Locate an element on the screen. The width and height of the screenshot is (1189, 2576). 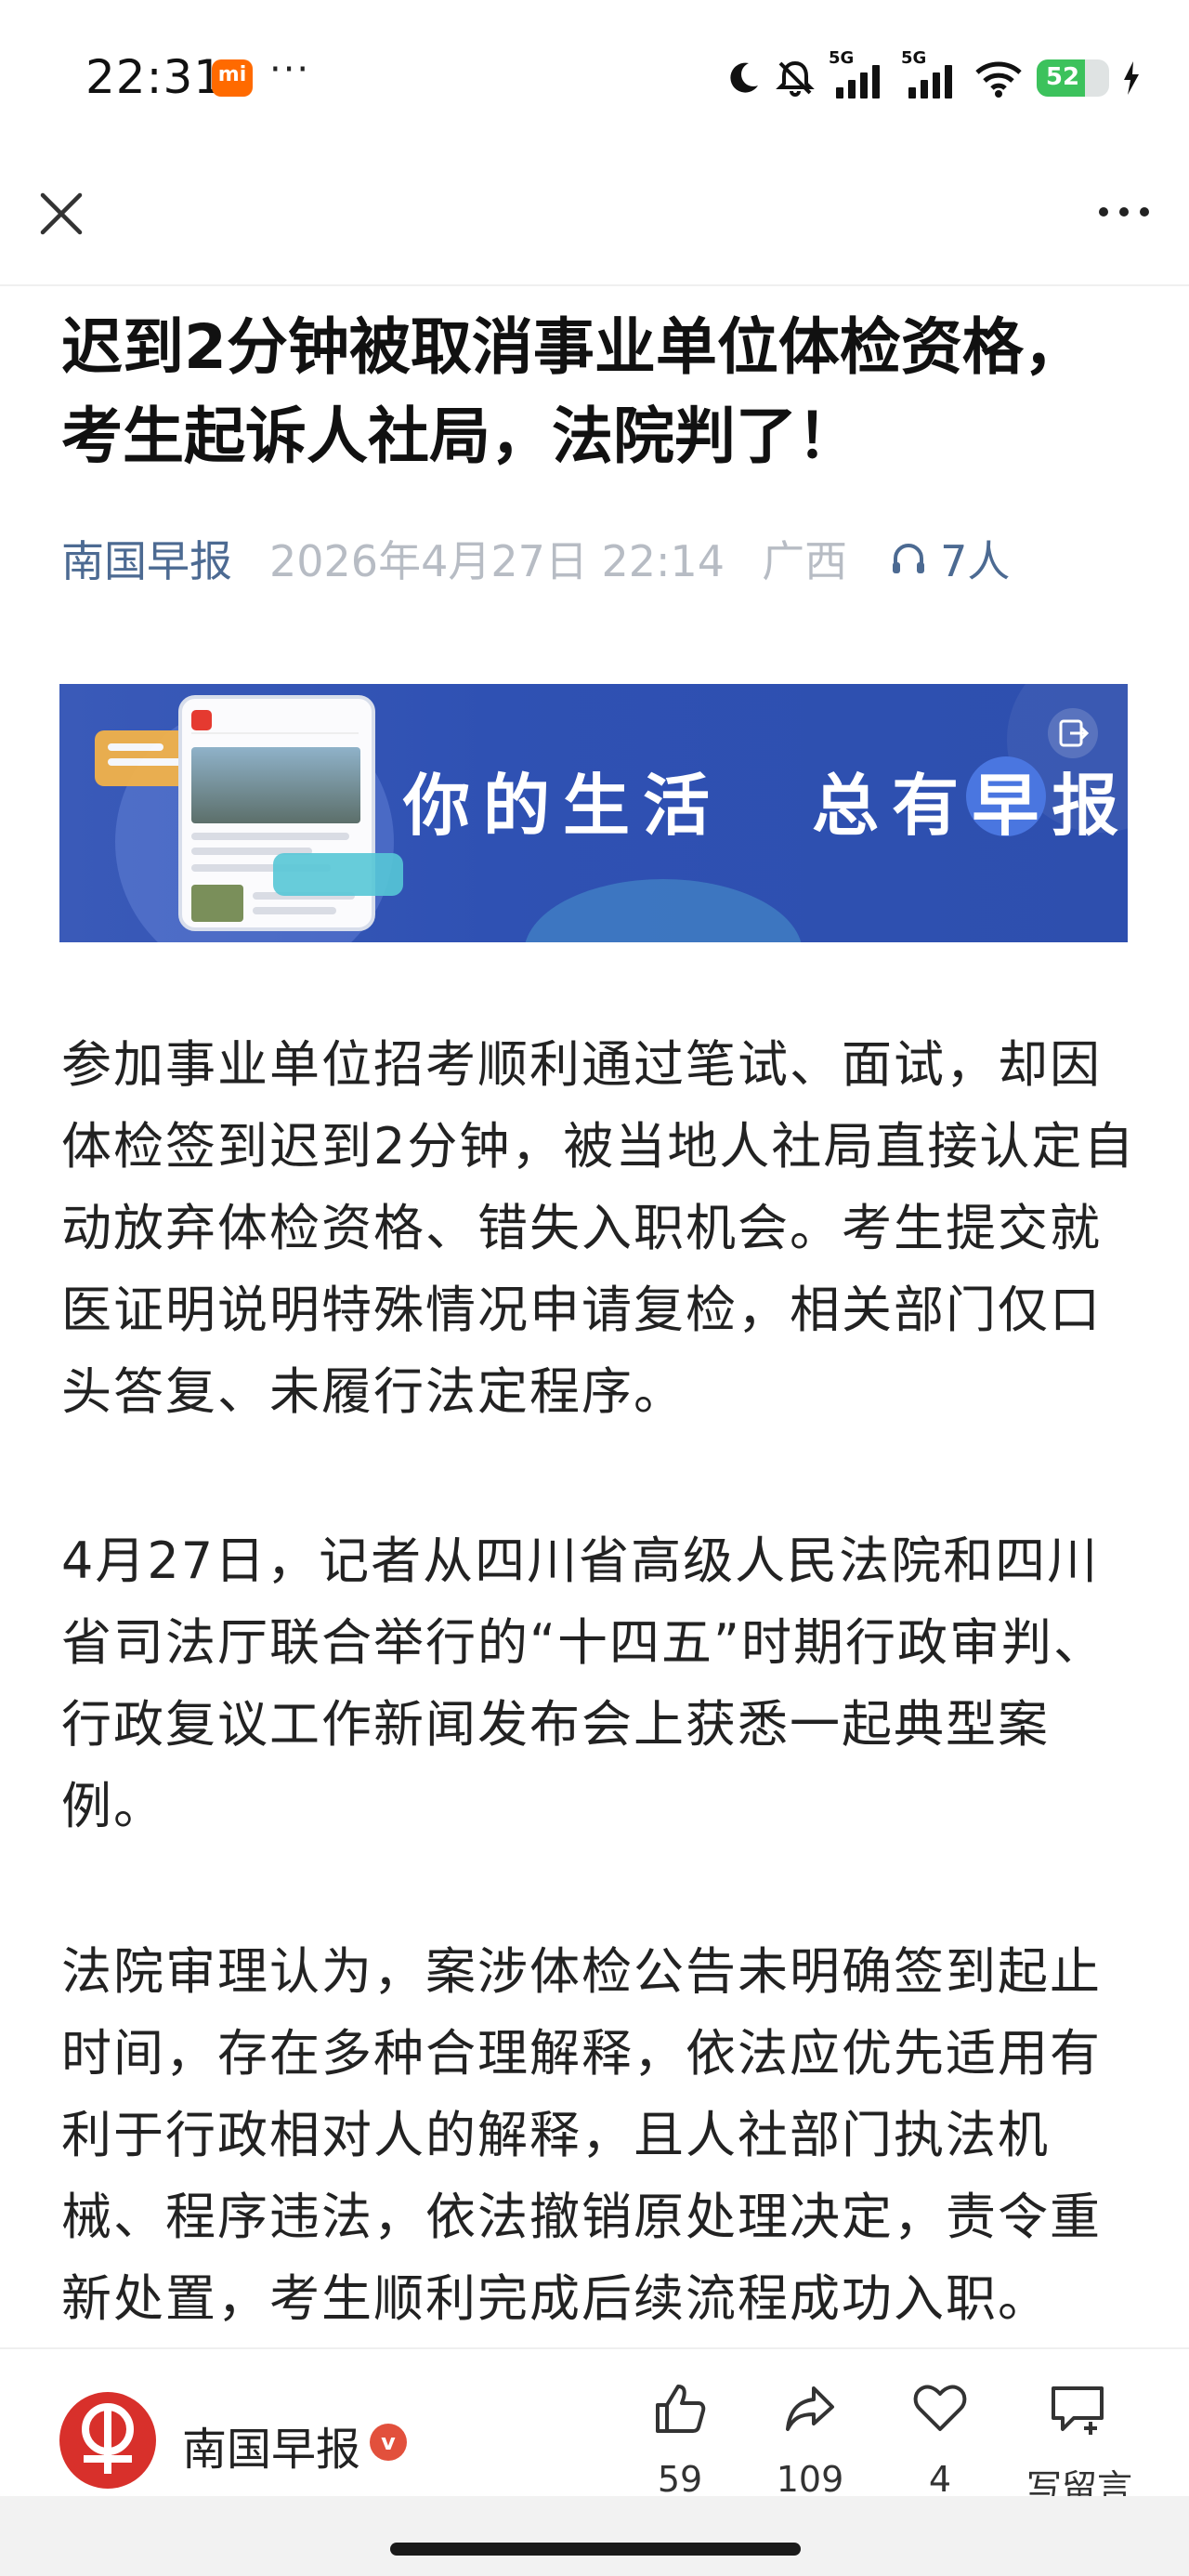
article-navbar is located at coordinates (594, 221).